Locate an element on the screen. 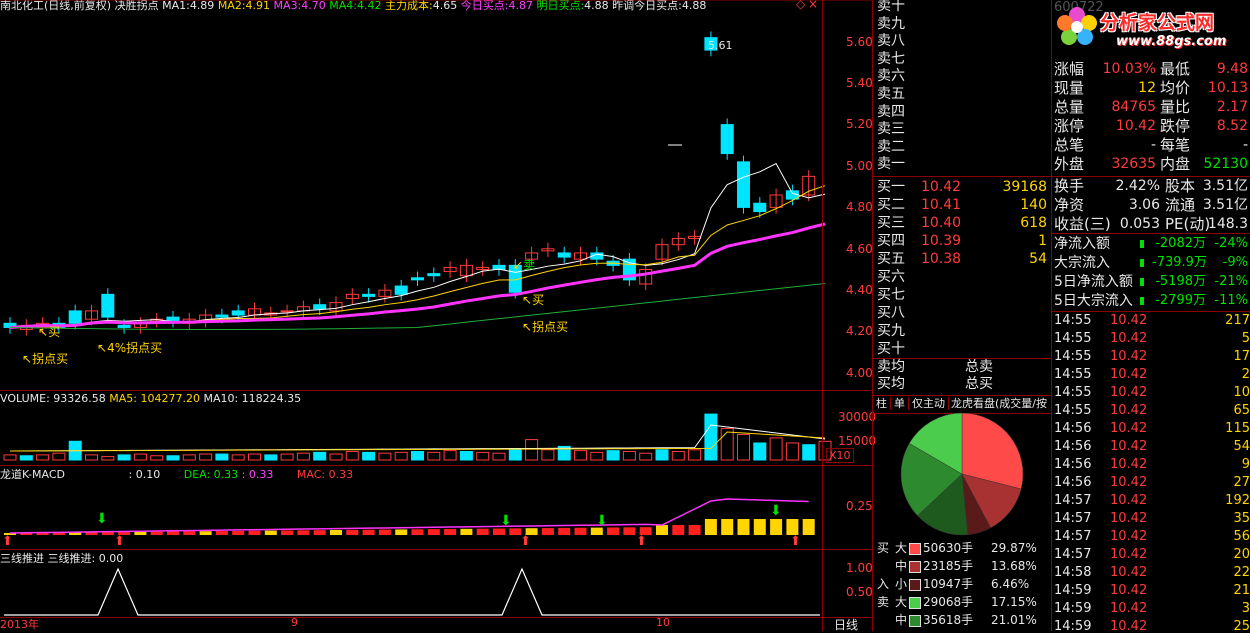 Image resolution: width=1250 pixels, height=633 pixels. flow-percent: 29.87% is located at coordinates (1014, 548).